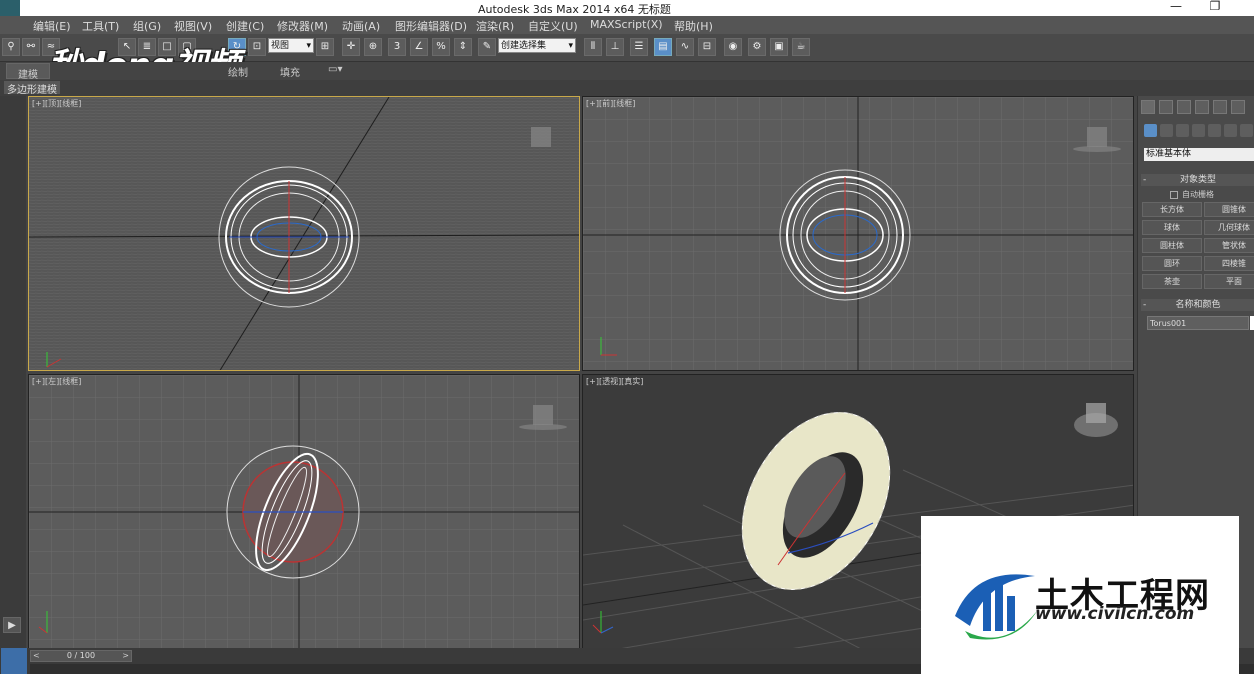  Describe the element at coordinates (1172, 245) in the screenshot. I see `cylinder-button: 圆柱体` at that location.